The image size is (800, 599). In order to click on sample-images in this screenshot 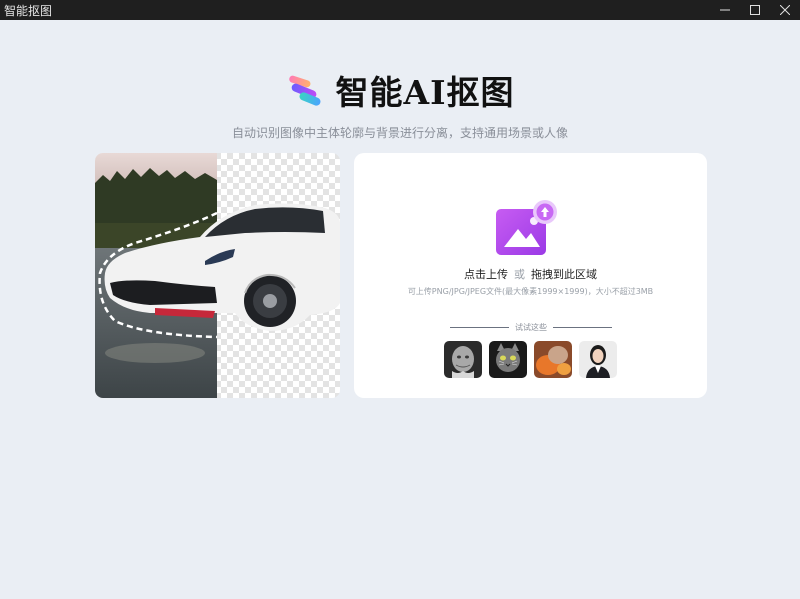, I will do `click(530, 359)`.